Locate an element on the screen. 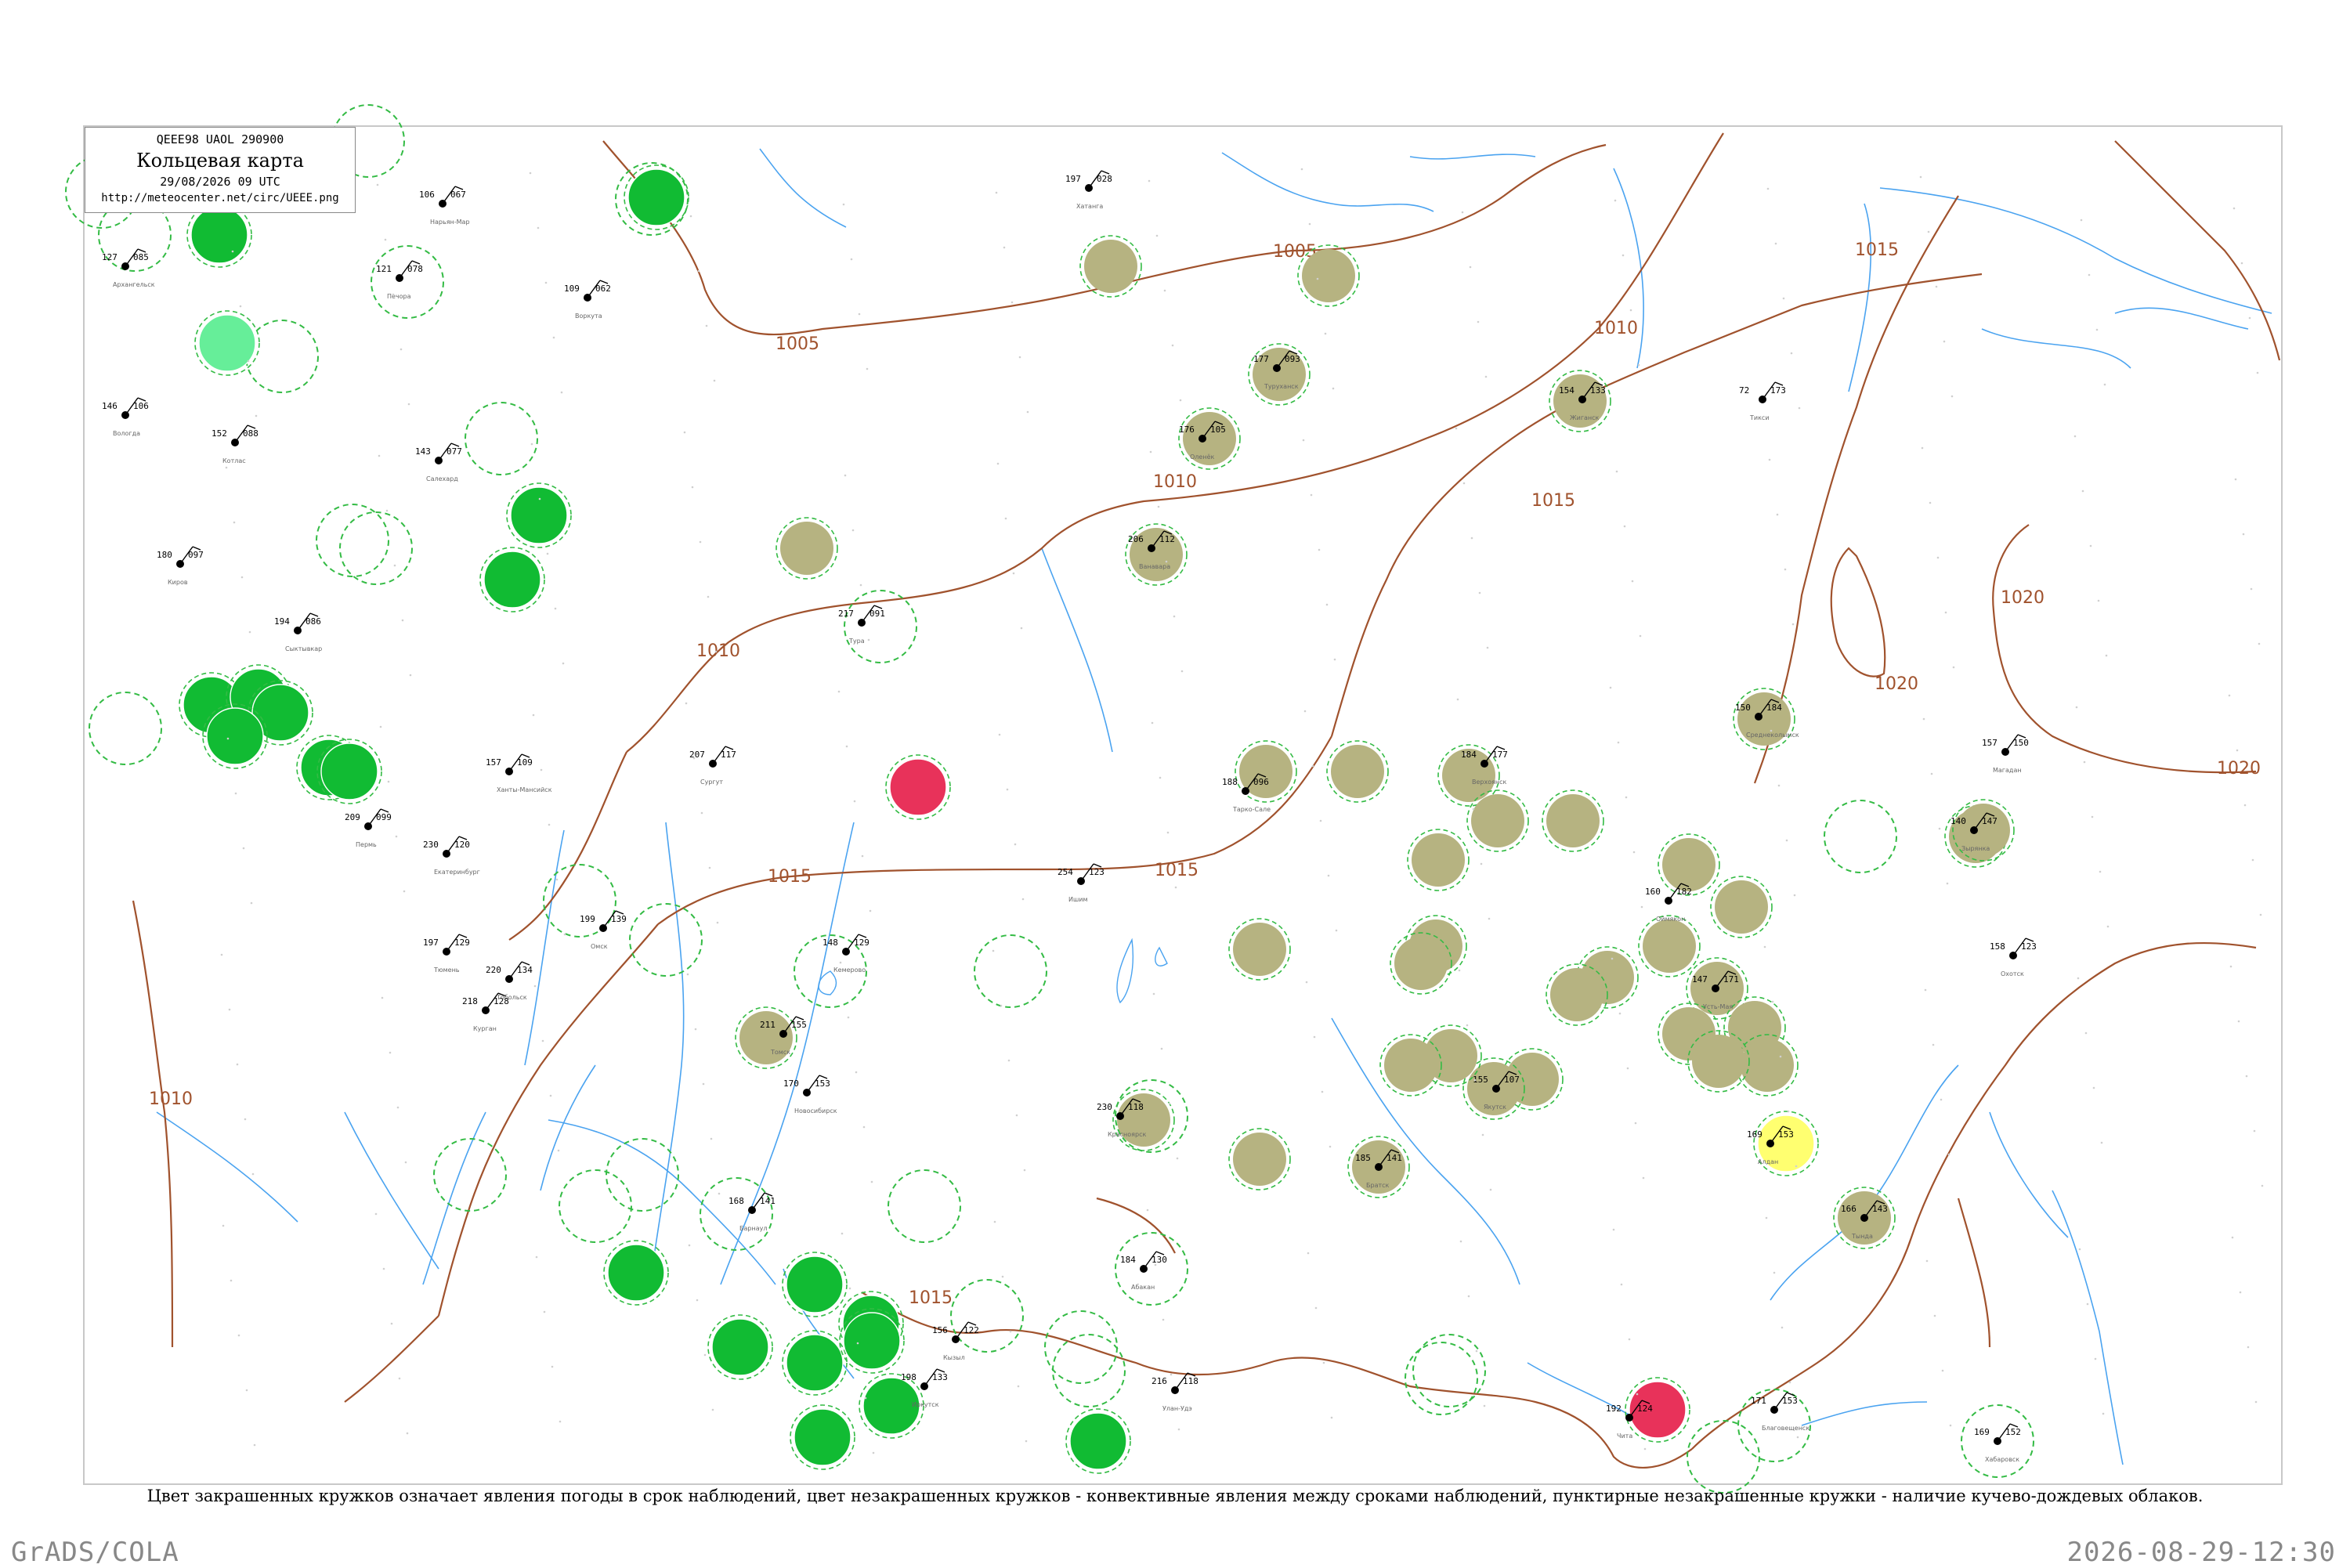 The width and height of the screenshot is (2350, 1568). station-plot: 121 078 Печора is located at coordinates (399, 280).